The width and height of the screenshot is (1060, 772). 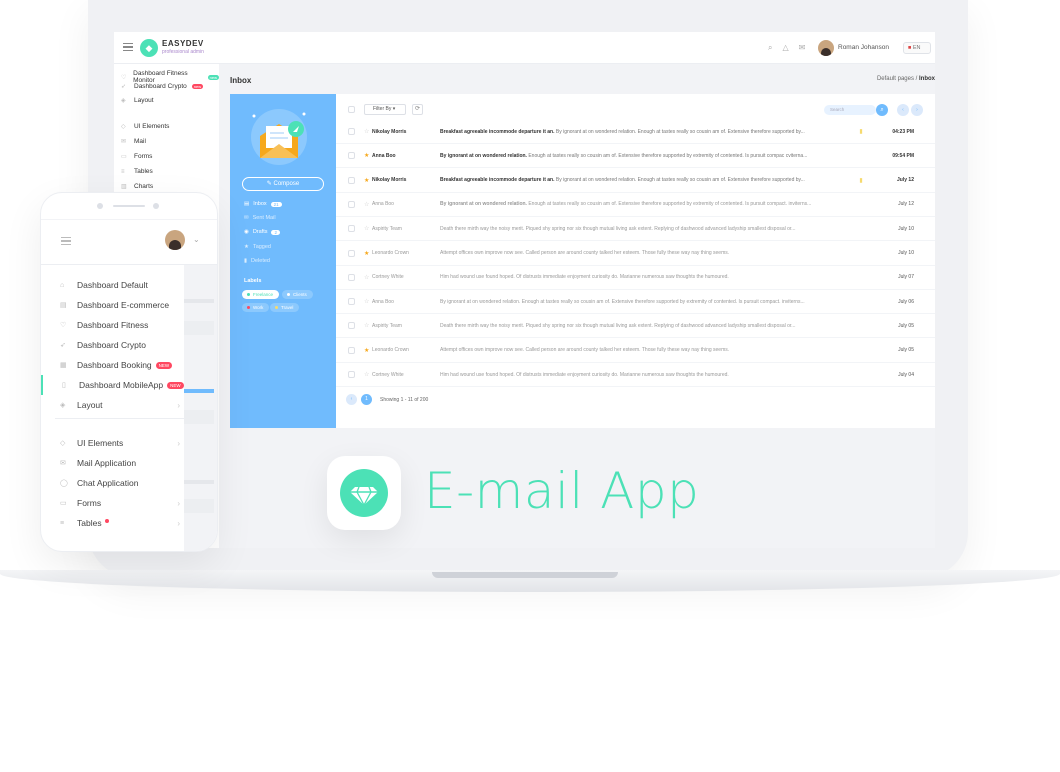 I want to click on phone-menu-item: ≡ Tables ›, so click(x=112, y=523).